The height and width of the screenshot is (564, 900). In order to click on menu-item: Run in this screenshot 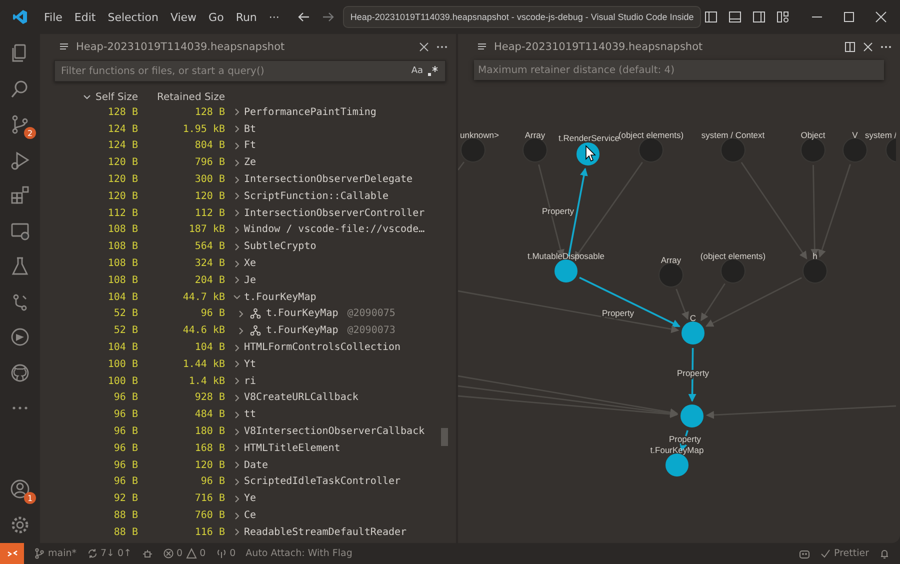, I will do `click(246, 17)`.